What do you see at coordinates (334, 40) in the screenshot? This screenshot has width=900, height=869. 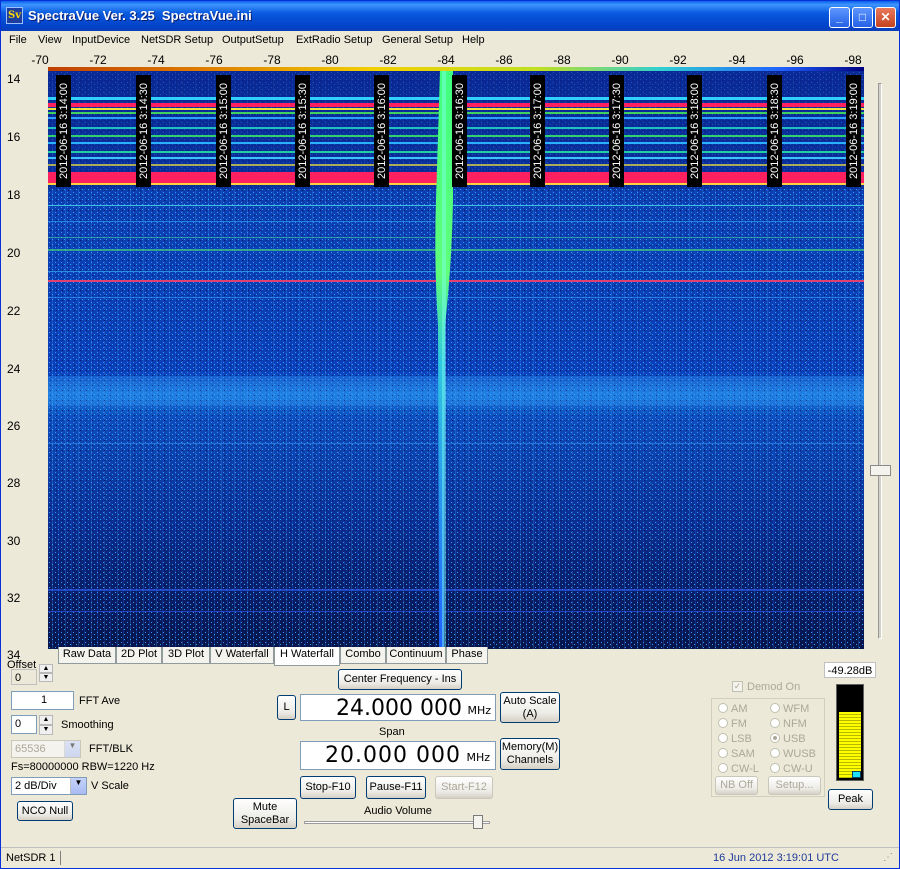 I see `menu-extradio-setup: ExtRadio Setup` at bounding box center [334, 40].